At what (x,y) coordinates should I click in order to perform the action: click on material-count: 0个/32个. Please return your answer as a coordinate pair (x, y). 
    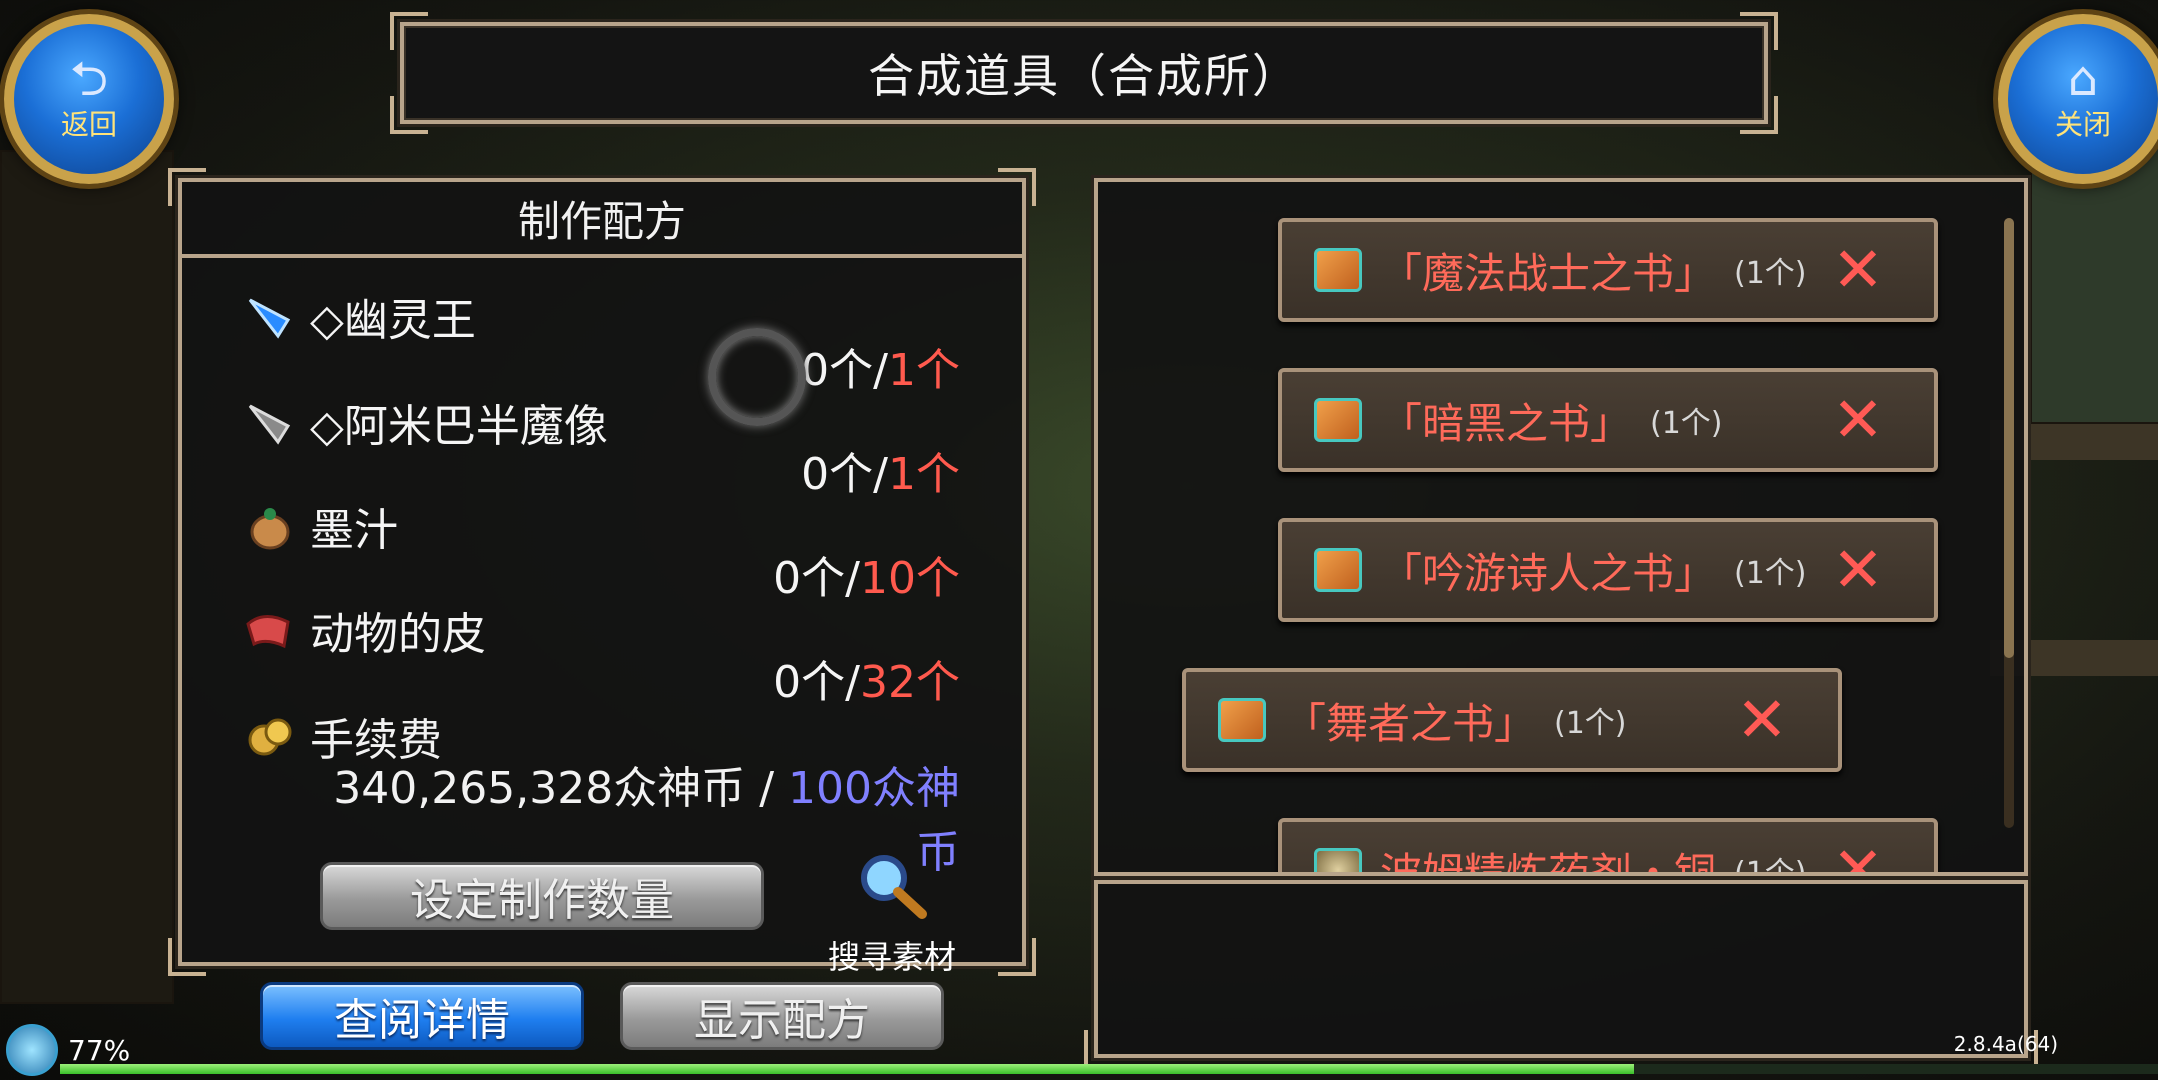
    Looking at the image, I should click on (866, 678).